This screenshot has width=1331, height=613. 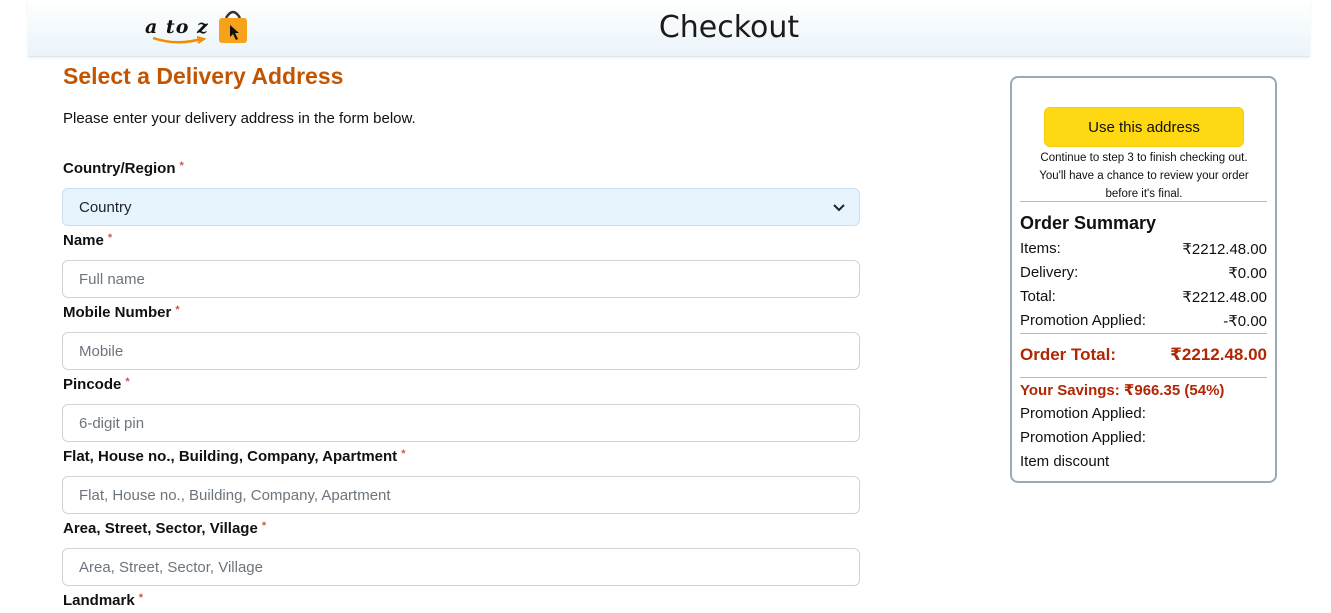 I want to click on order-total-value: ₹2212.48.00, so click(x=1218, y=354).